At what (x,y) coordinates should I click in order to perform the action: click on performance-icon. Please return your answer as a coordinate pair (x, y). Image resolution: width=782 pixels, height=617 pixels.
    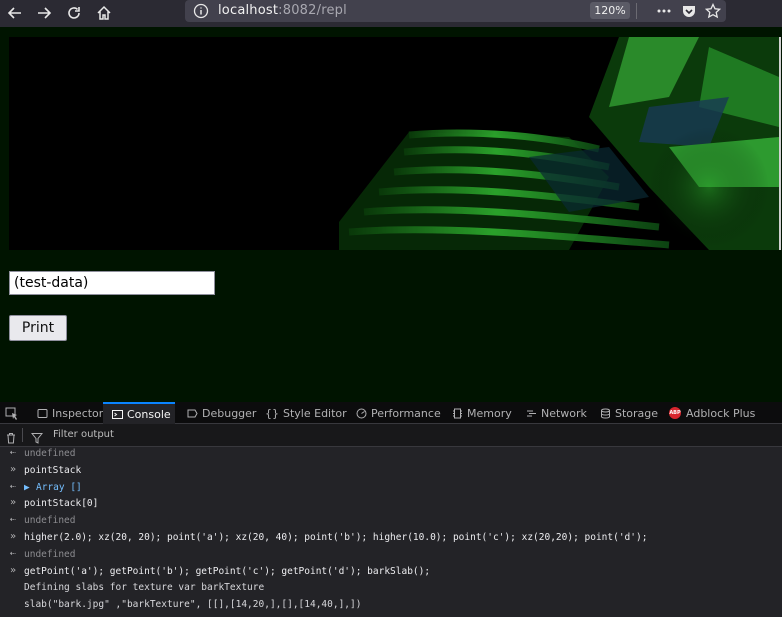
    Looking at the image, I should click on (361, 413).